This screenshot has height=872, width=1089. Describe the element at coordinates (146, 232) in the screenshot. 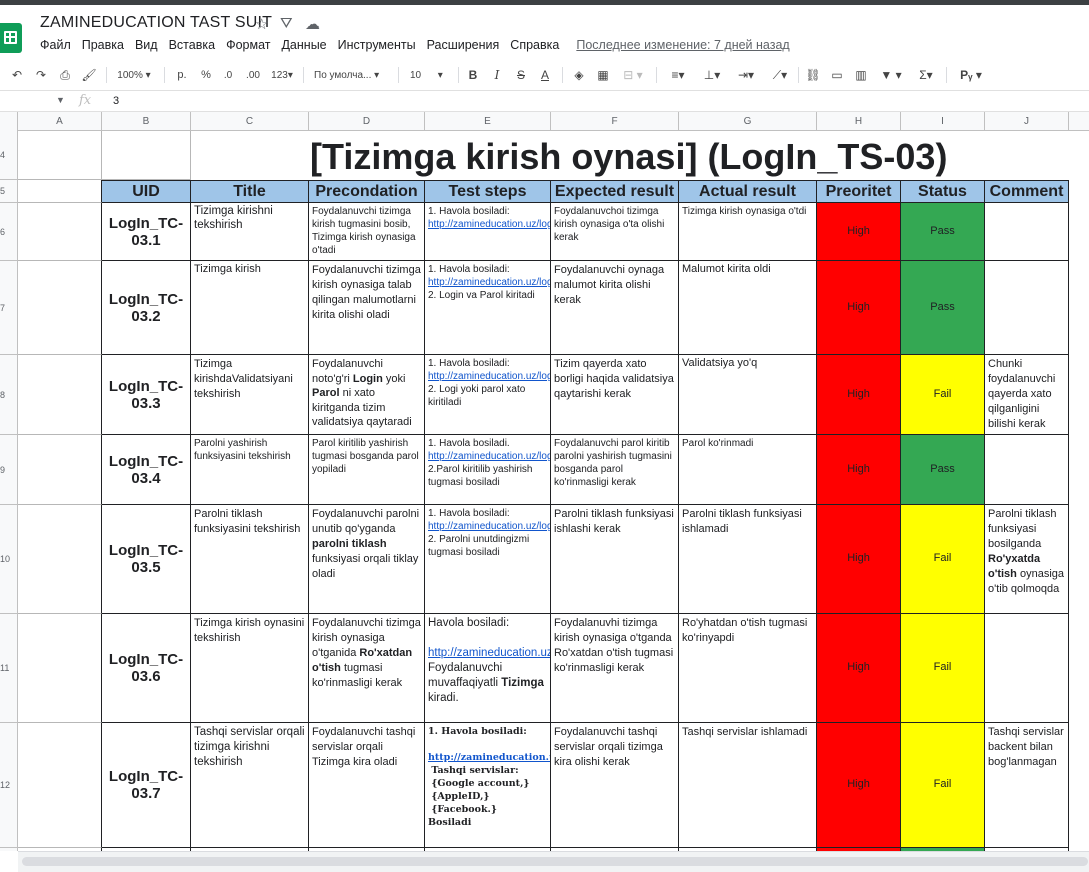

I see `uid-cell: LogIn_TC-03.1` at that location.